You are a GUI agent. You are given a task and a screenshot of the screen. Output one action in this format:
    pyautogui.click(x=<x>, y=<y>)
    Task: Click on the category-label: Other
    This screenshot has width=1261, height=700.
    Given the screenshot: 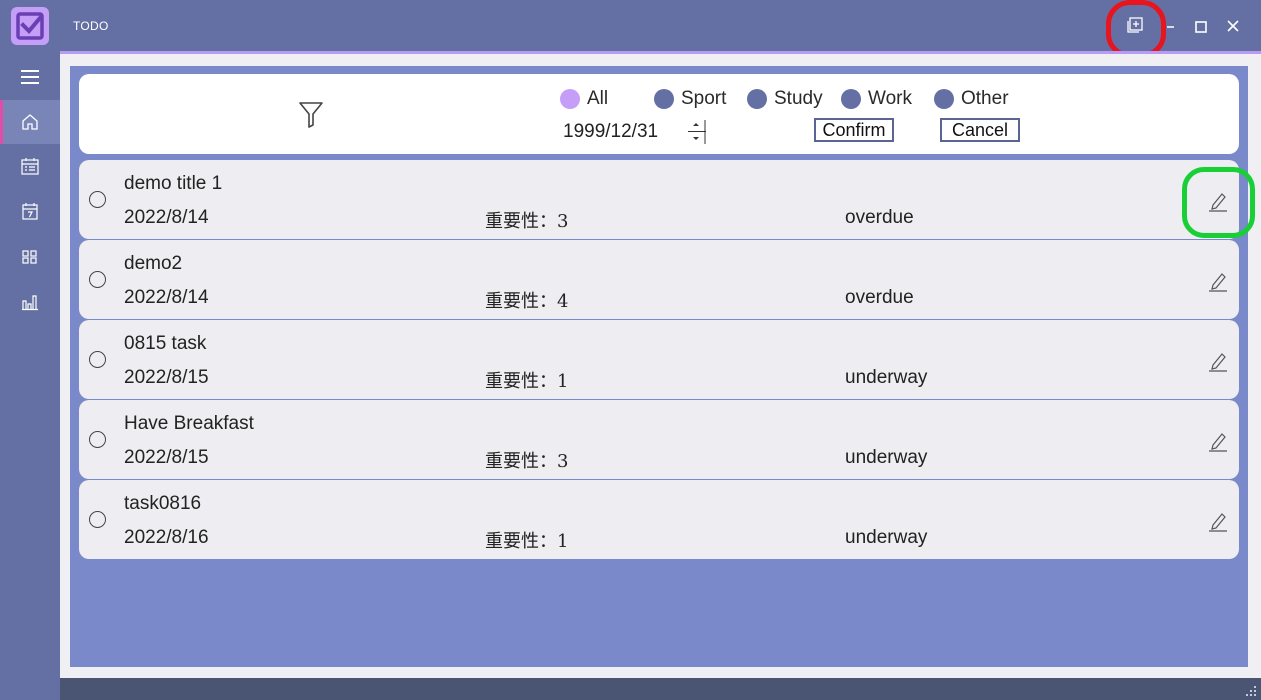 What is the action you would take?
    pyautogui.click(x=985, y=98)
    